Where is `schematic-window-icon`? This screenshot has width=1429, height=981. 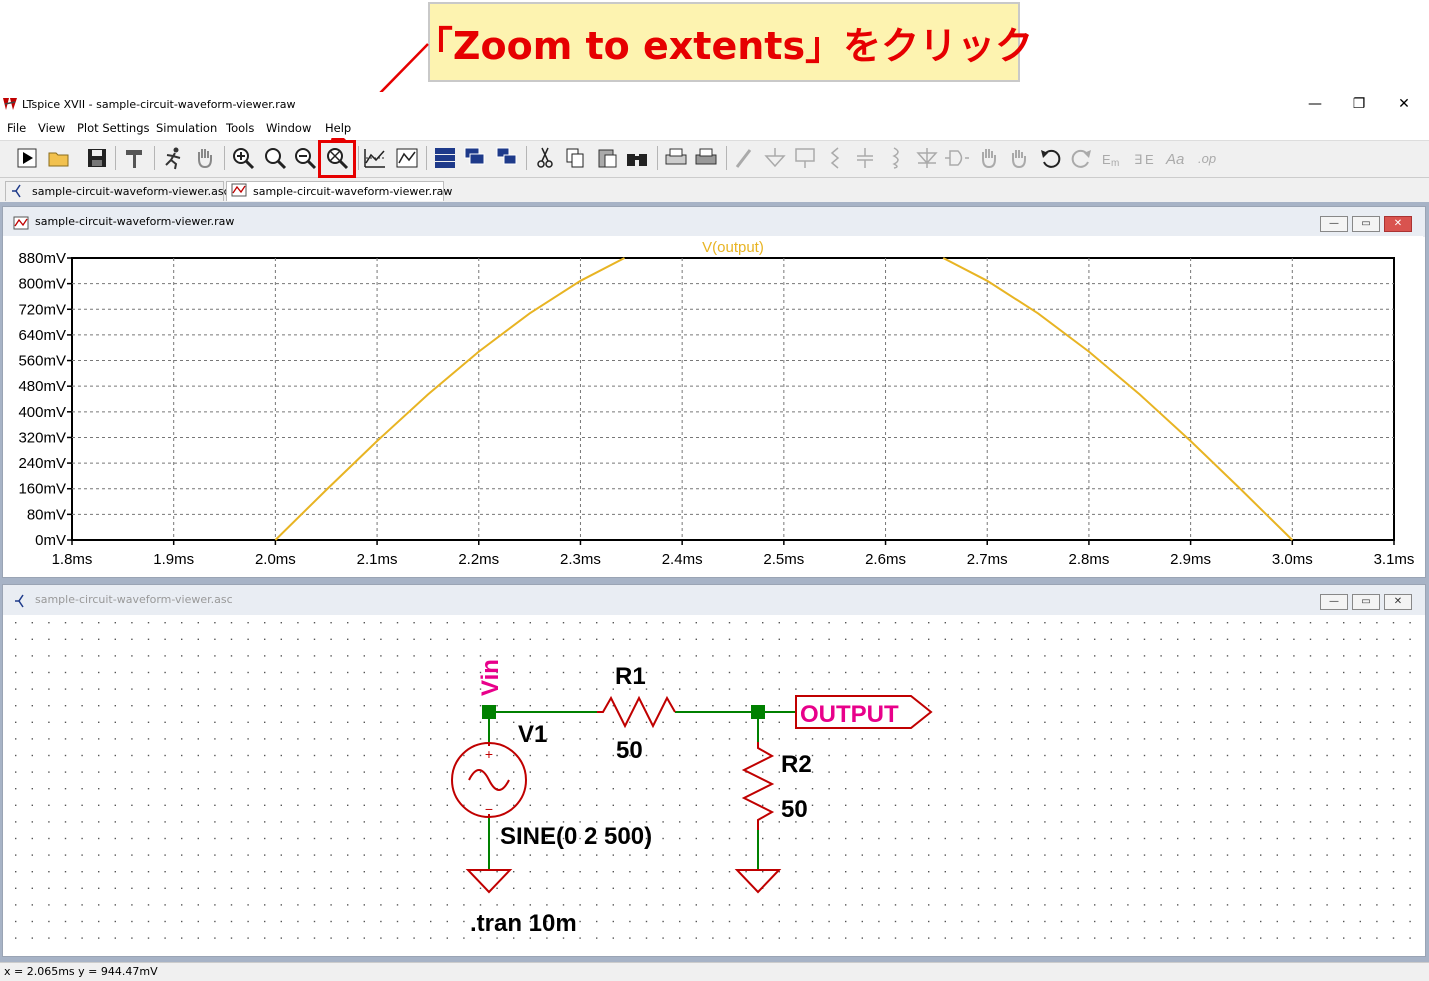
schematic-window-icon is located at coordinates (19, 601).